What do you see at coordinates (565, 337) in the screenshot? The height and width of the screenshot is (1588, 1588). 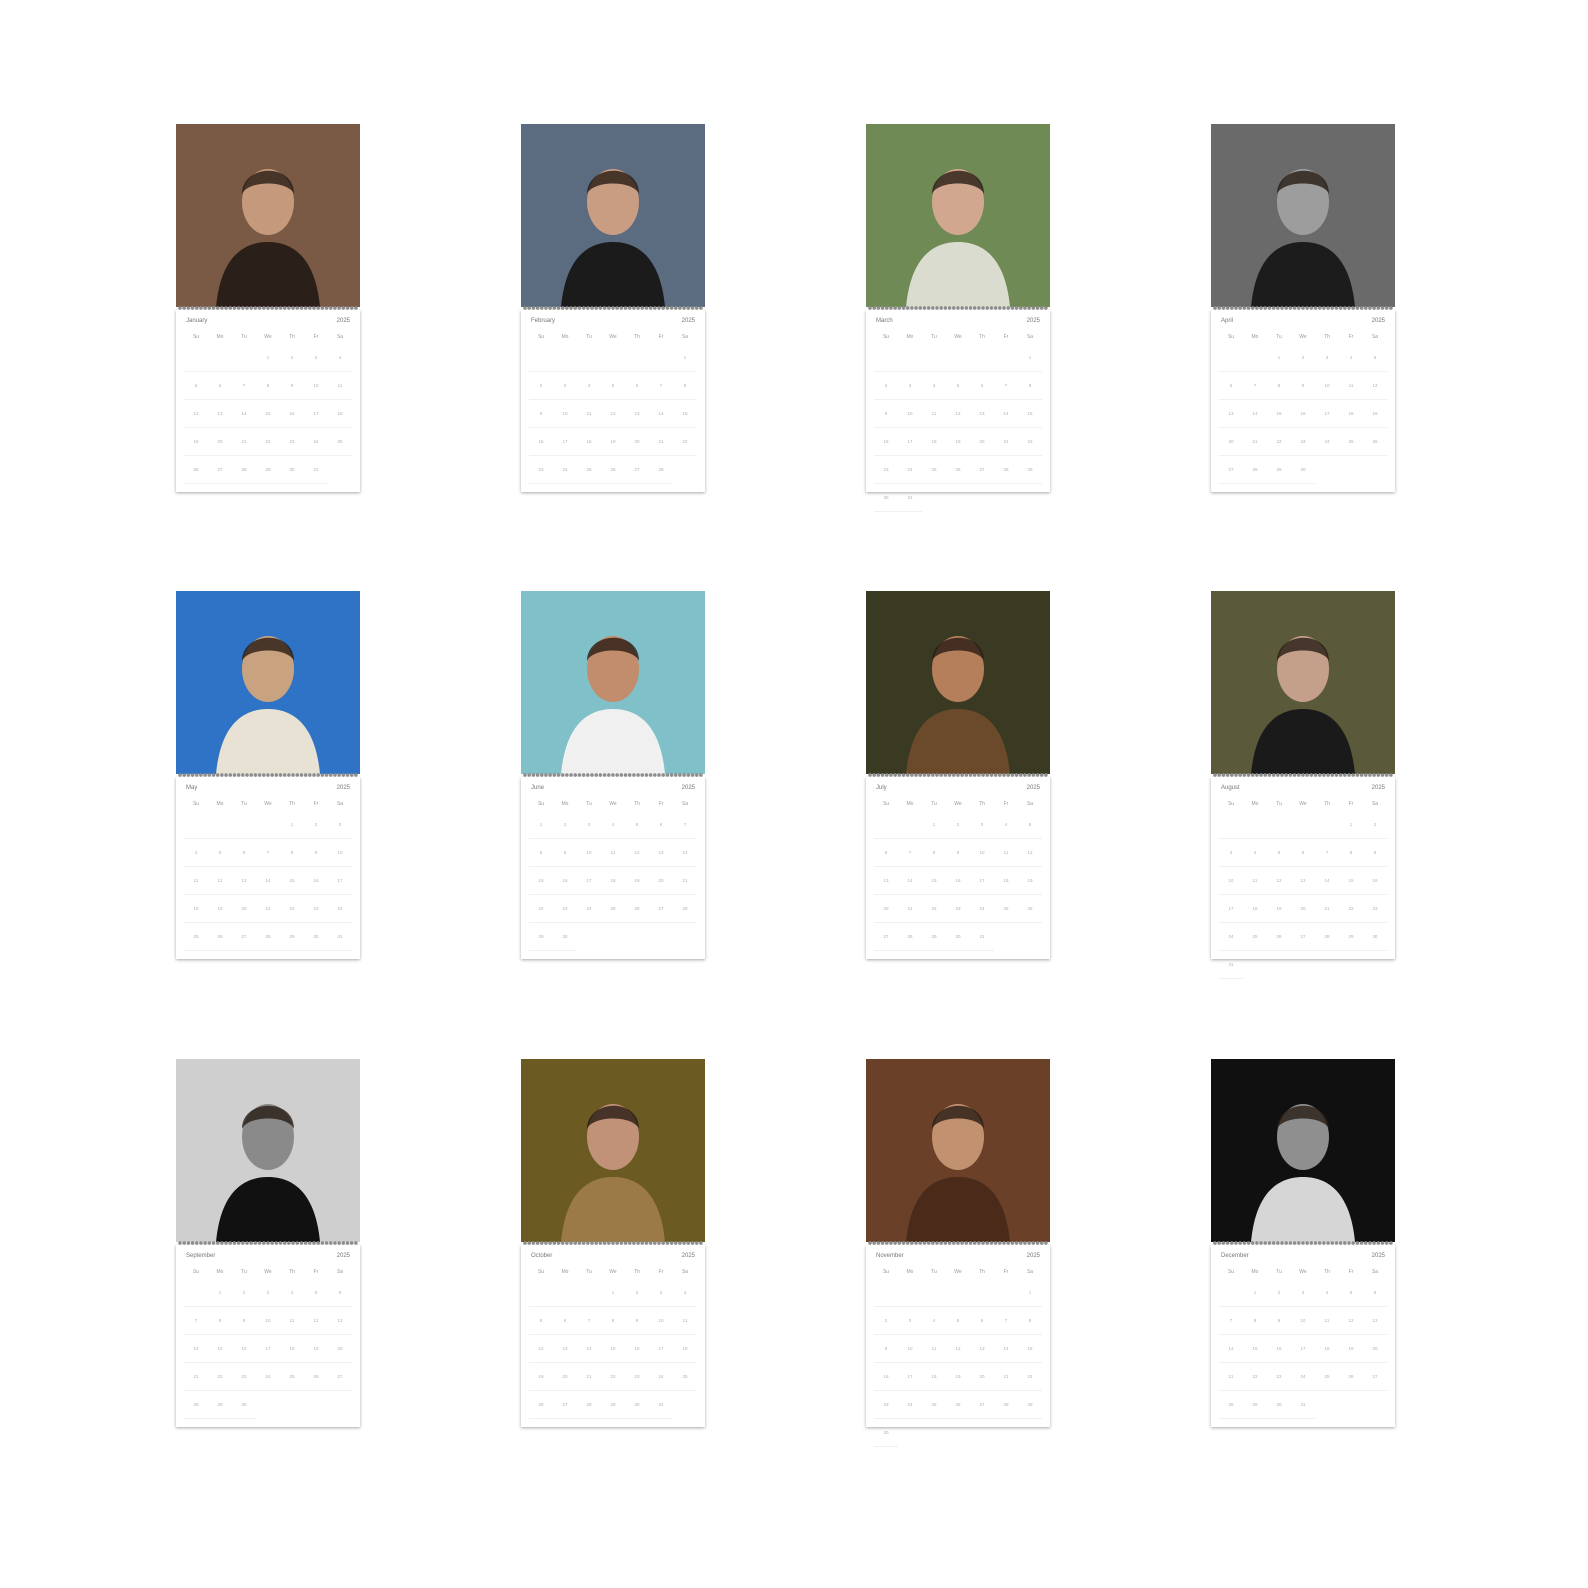 I see `weekday-label: Mo` at bounding box center [565, 337].